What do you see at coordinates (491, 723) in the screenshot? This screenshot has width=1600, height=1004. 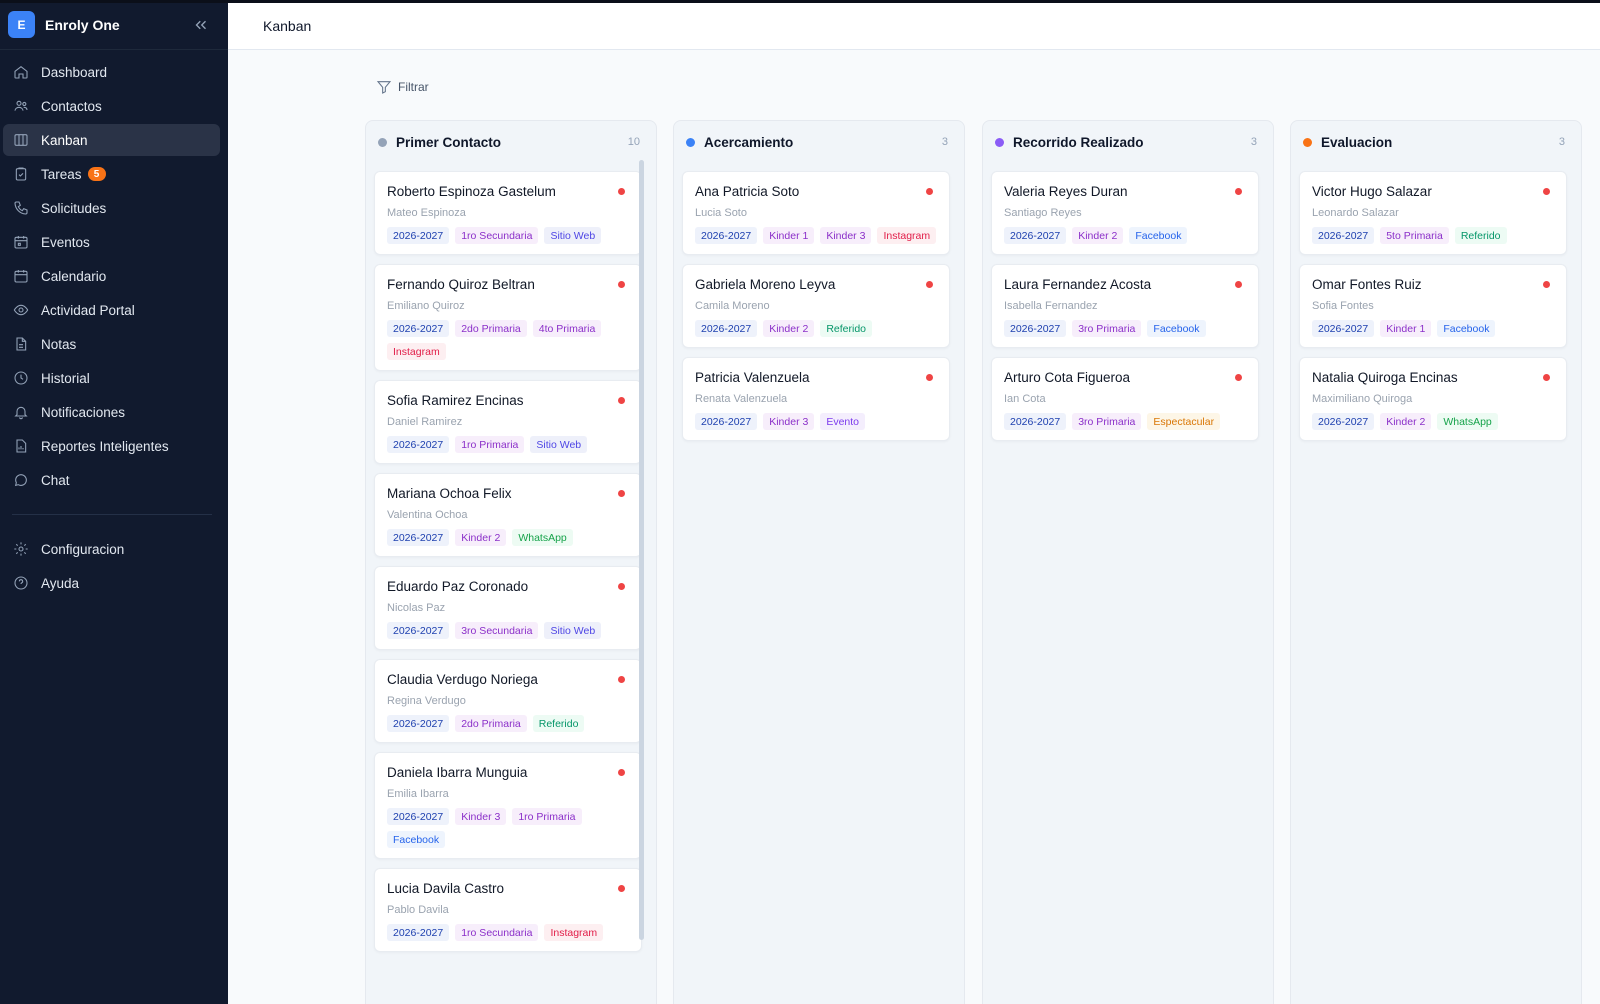 I see `tag-grade: 2do Primaria` at bounding box center [491, 723].